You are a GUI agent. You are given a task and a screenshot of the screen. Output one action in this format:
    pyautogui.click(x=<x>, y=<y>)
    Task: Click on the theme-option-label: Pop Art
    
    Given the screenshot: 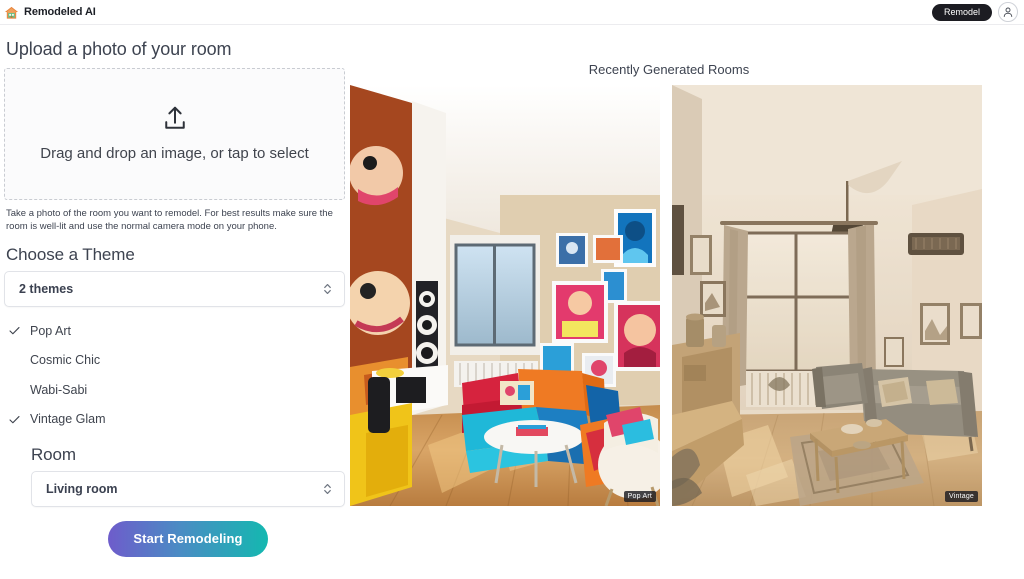 What is the action you would take?
    pyautogui.click(x=50, y=330)
    